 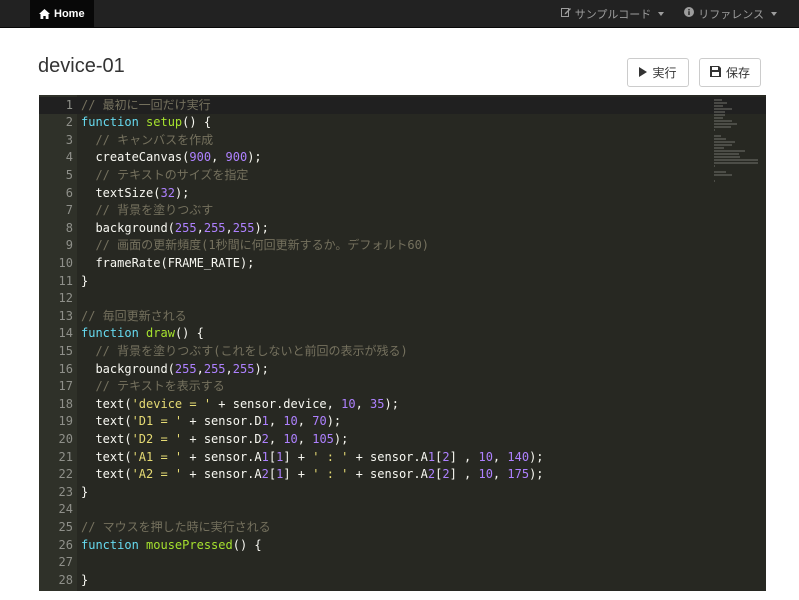 I want to click on code-line: 20 text('D2 = ' + sensor.D2, 10, 105);, so click(x=402, y=440).